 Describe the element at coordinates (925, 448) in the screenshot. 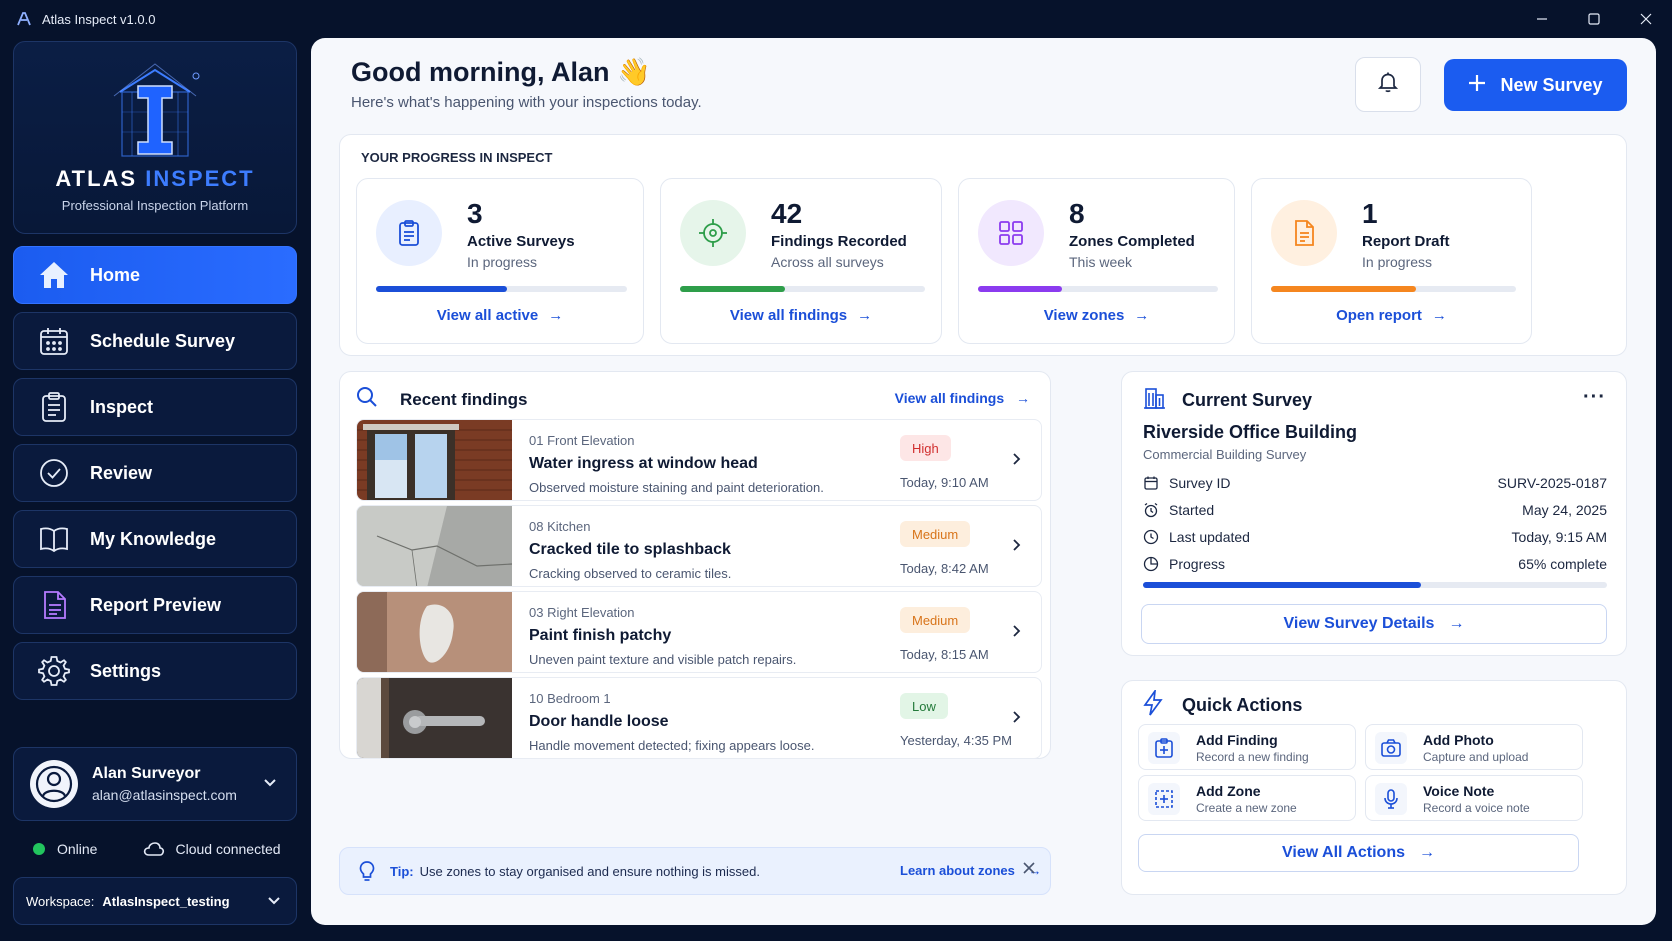

I see `severity-badge: High` at that location.